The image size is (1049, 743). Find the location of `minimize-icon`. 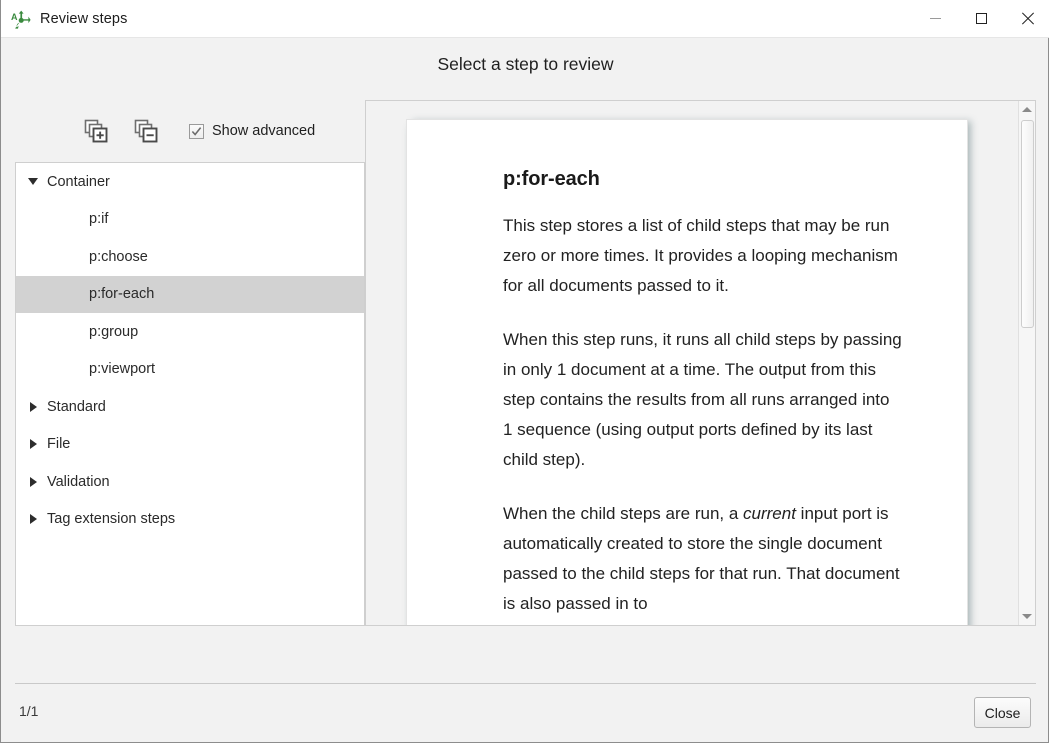

minimize-icon is located at coordinates (935, 18).